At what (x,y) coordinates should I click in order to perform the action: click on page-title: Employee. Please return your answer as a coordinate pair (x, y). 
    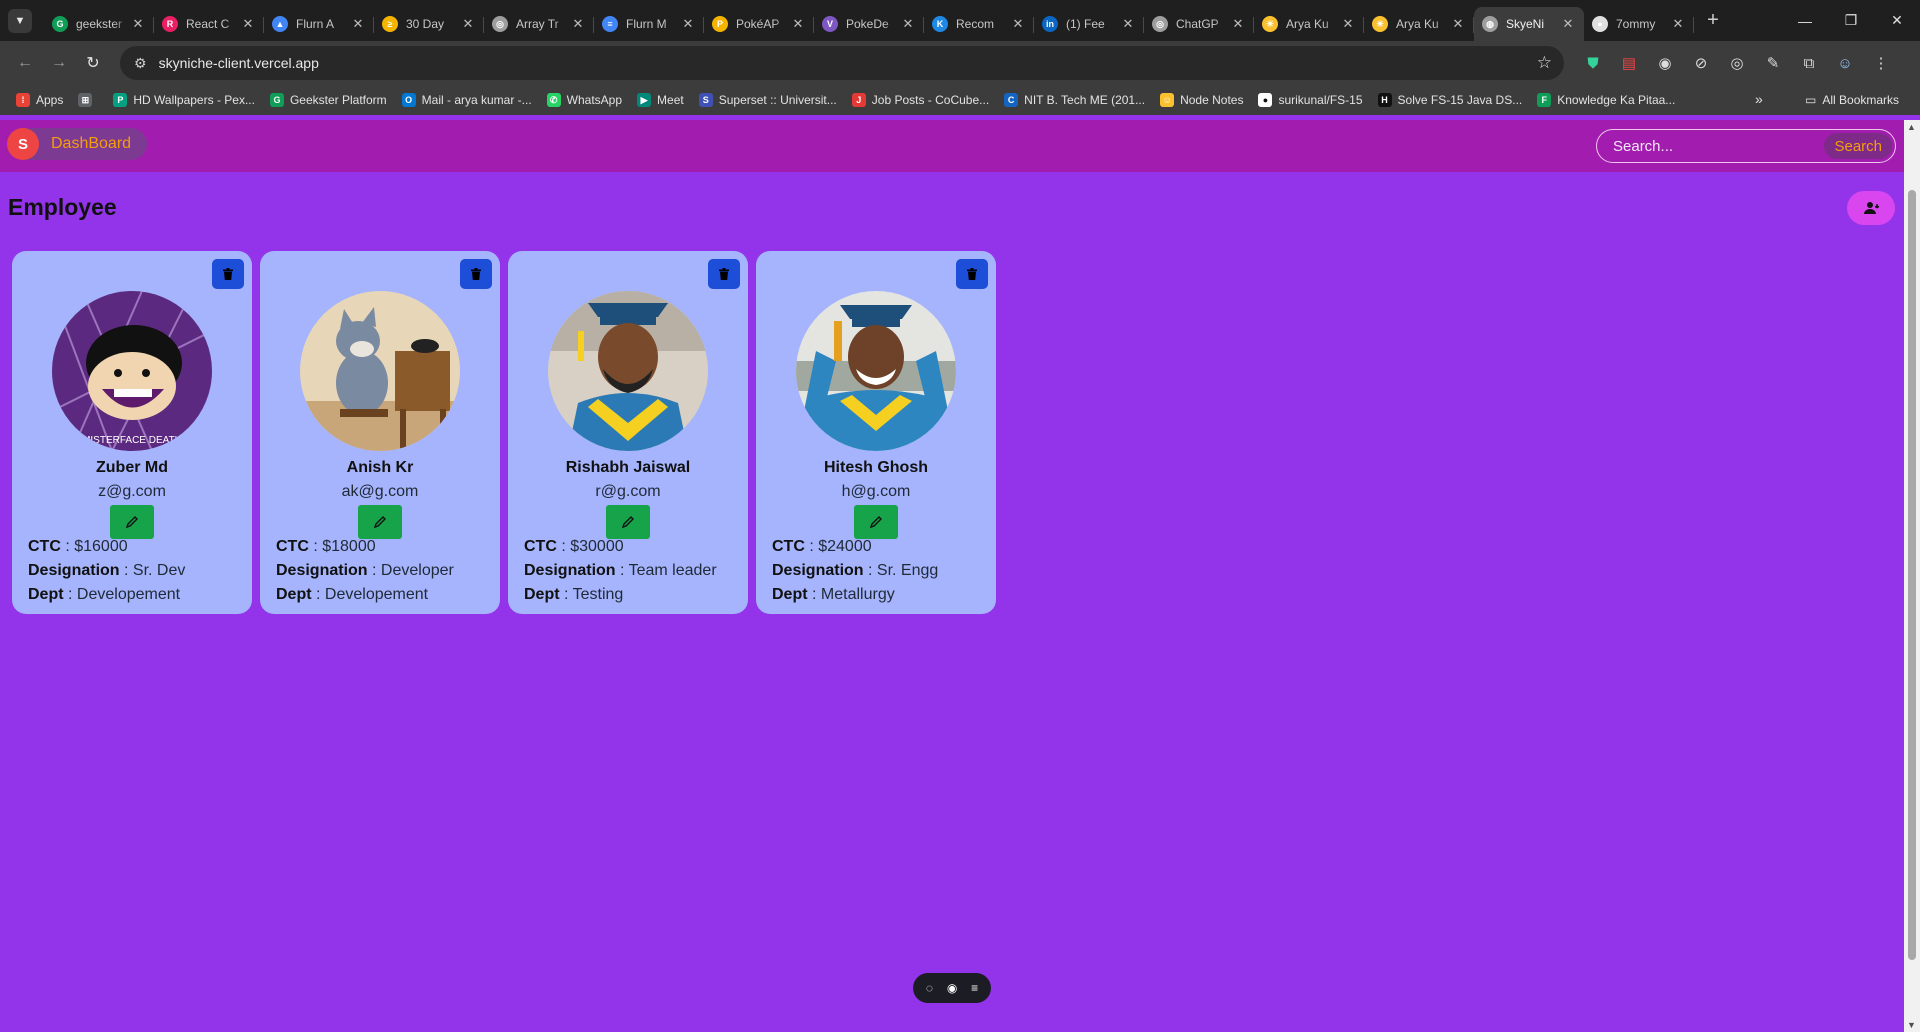
    Looking at the image, I should click on (62, 207).